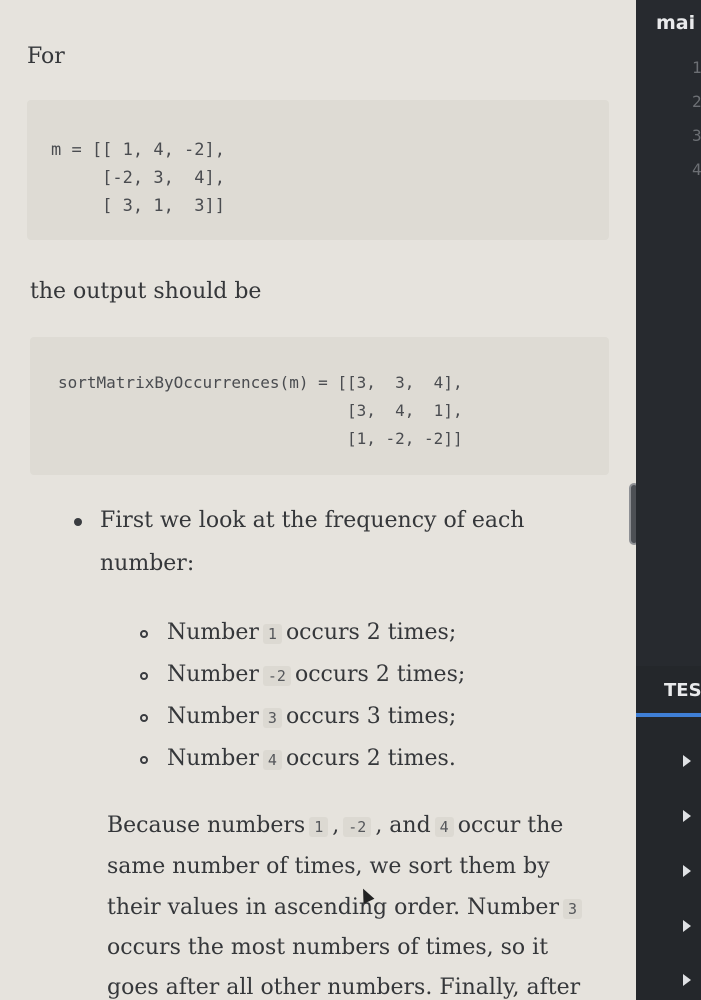 Image resolution: width=701 pixels, height=1000 pixels. What do you see at coordinates (78, 522) in the screenshot?
I see `bullet-dot` at bounding box center [78, 522].